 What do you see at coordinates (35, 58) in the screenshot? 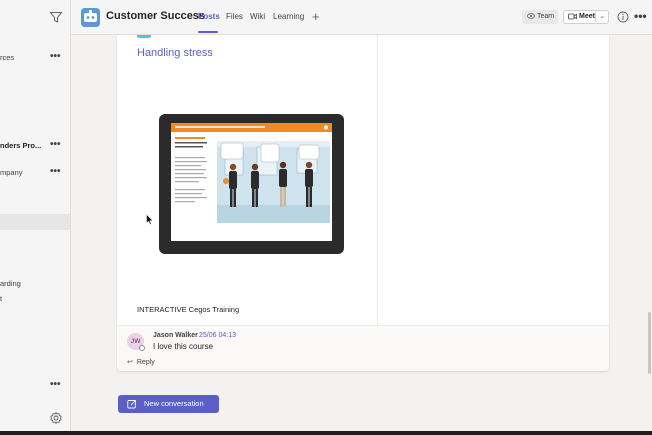
I see `sidebar-channel-item: rces •••` at bounding box center [35, 58].